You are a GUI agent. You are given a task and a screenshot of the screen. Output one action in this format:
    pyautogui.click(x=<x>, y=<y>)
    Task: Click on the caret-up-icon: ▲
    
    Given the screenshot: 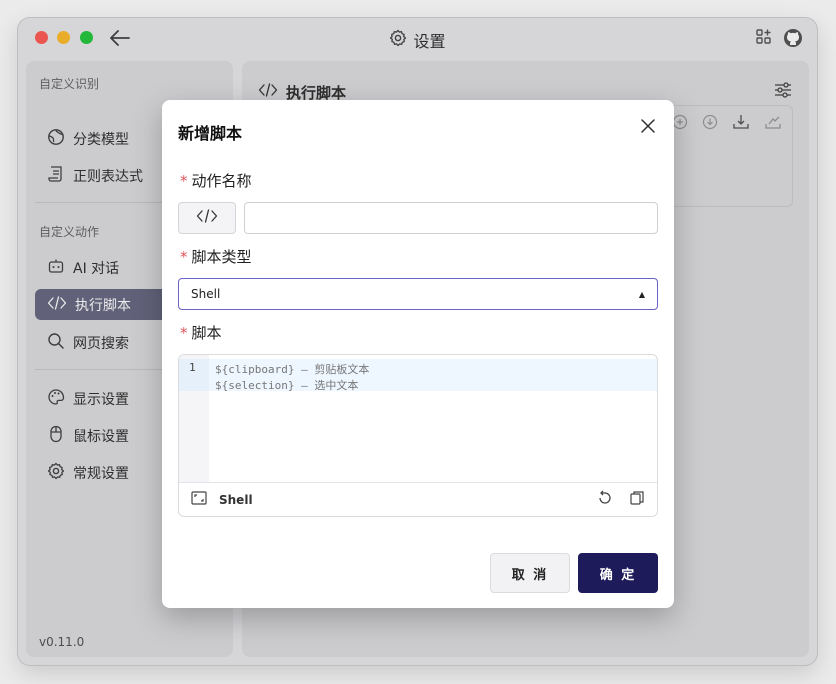 What is the action you would take?
    pyautogui.click(x=641, y=294)
    